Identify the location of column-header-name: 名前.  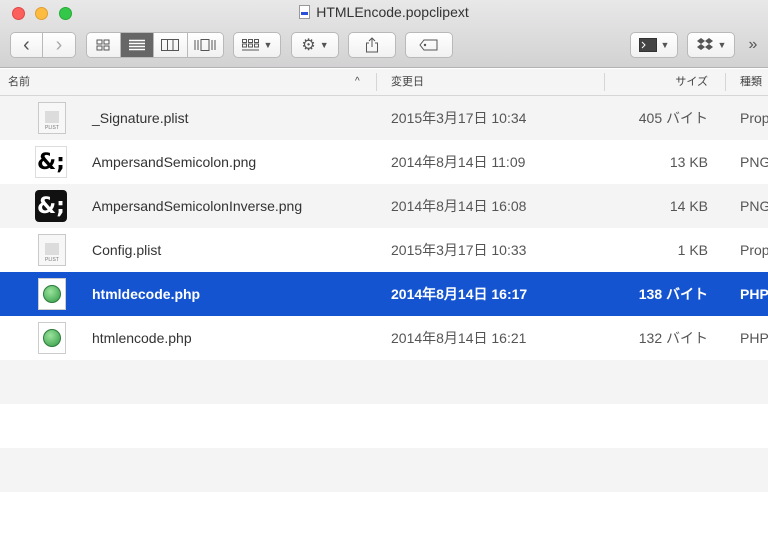
(19, 82).